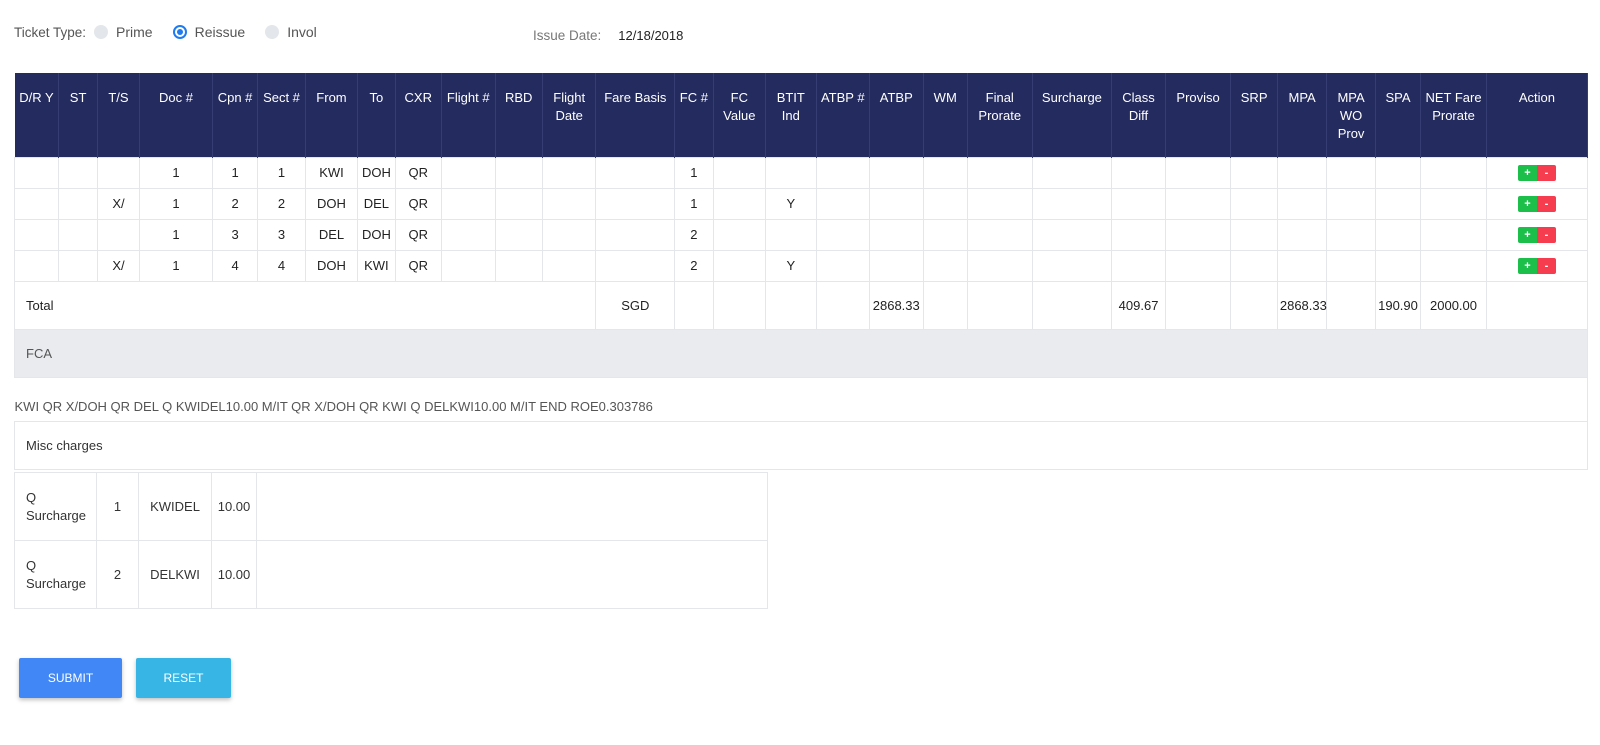 Image resolution: width=1600 pixels, height=745 pixels. What do you see at coordinates (608, 35) in the screenshot?
I see `issue-date: Issue Date: 12/18/2018` at bounding box center [608, 35].